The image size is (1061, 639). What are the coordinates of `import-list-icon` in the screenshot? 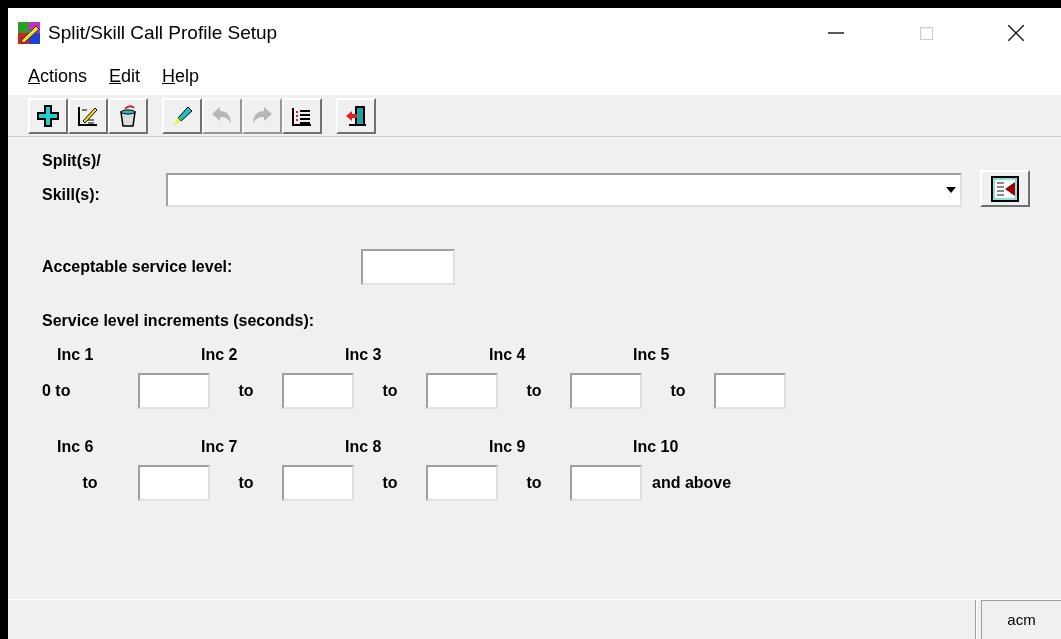 It's located at (1005, 188).